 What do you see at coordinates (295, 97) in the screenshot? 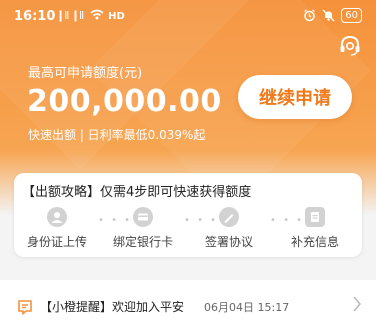
I see `continue-apply-button: 继续申请` at bounding box center [295, 97].